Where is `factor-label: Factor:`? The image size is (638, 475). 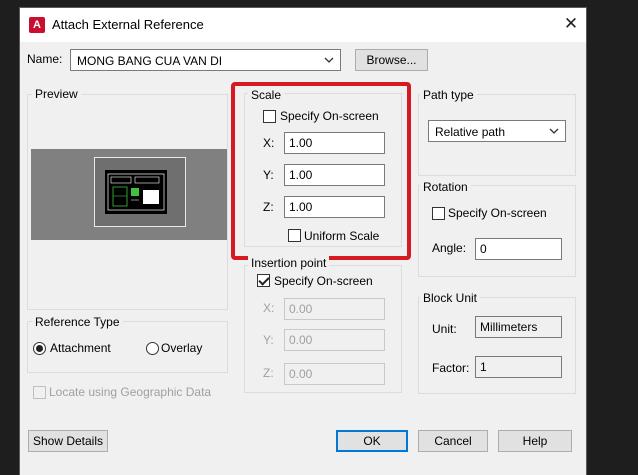 factor-label: Factor: is located at coordinates (451, 368).